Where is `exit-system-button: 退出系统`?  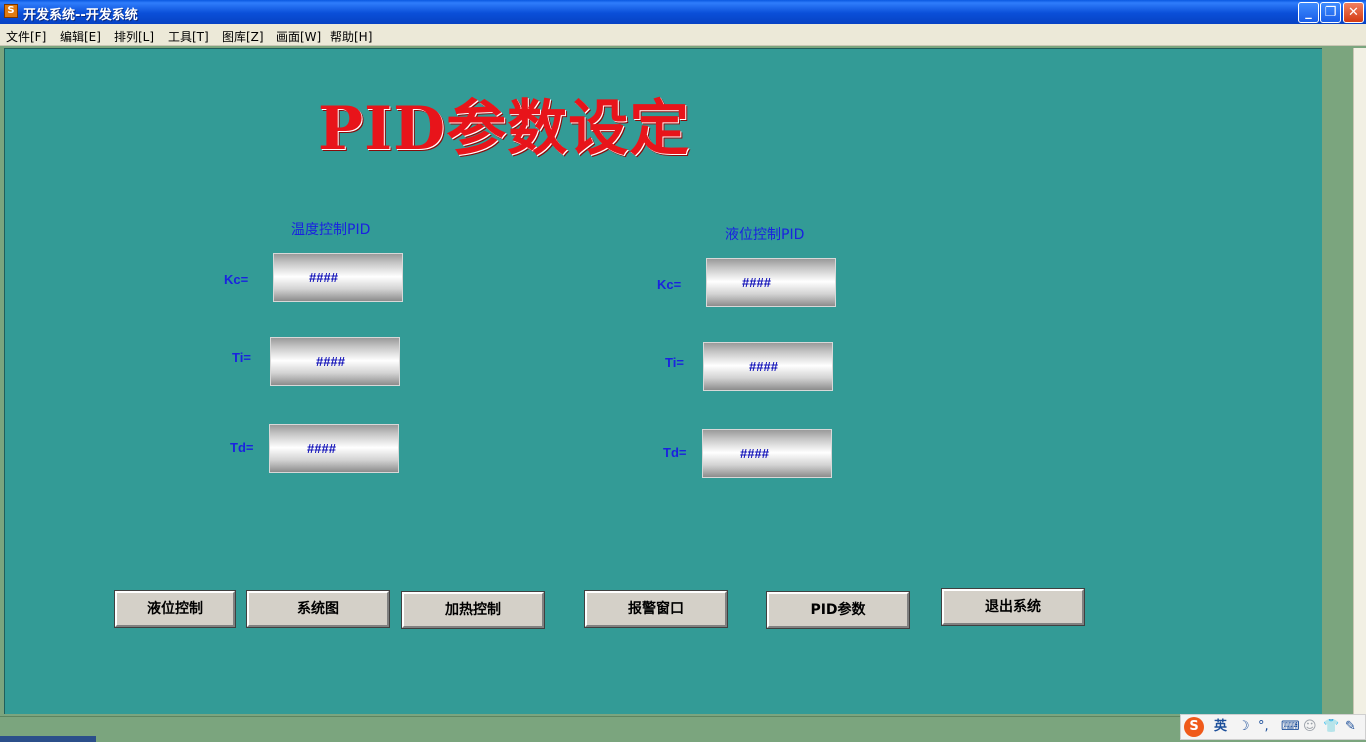
exit-system-button: 退出系统 is located at coordinates (1013, 607).